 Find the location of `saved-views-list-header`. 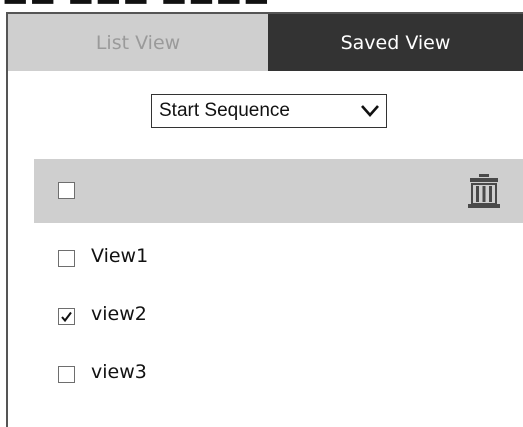

saved-views-list-header is located at coordinates (278, 191).